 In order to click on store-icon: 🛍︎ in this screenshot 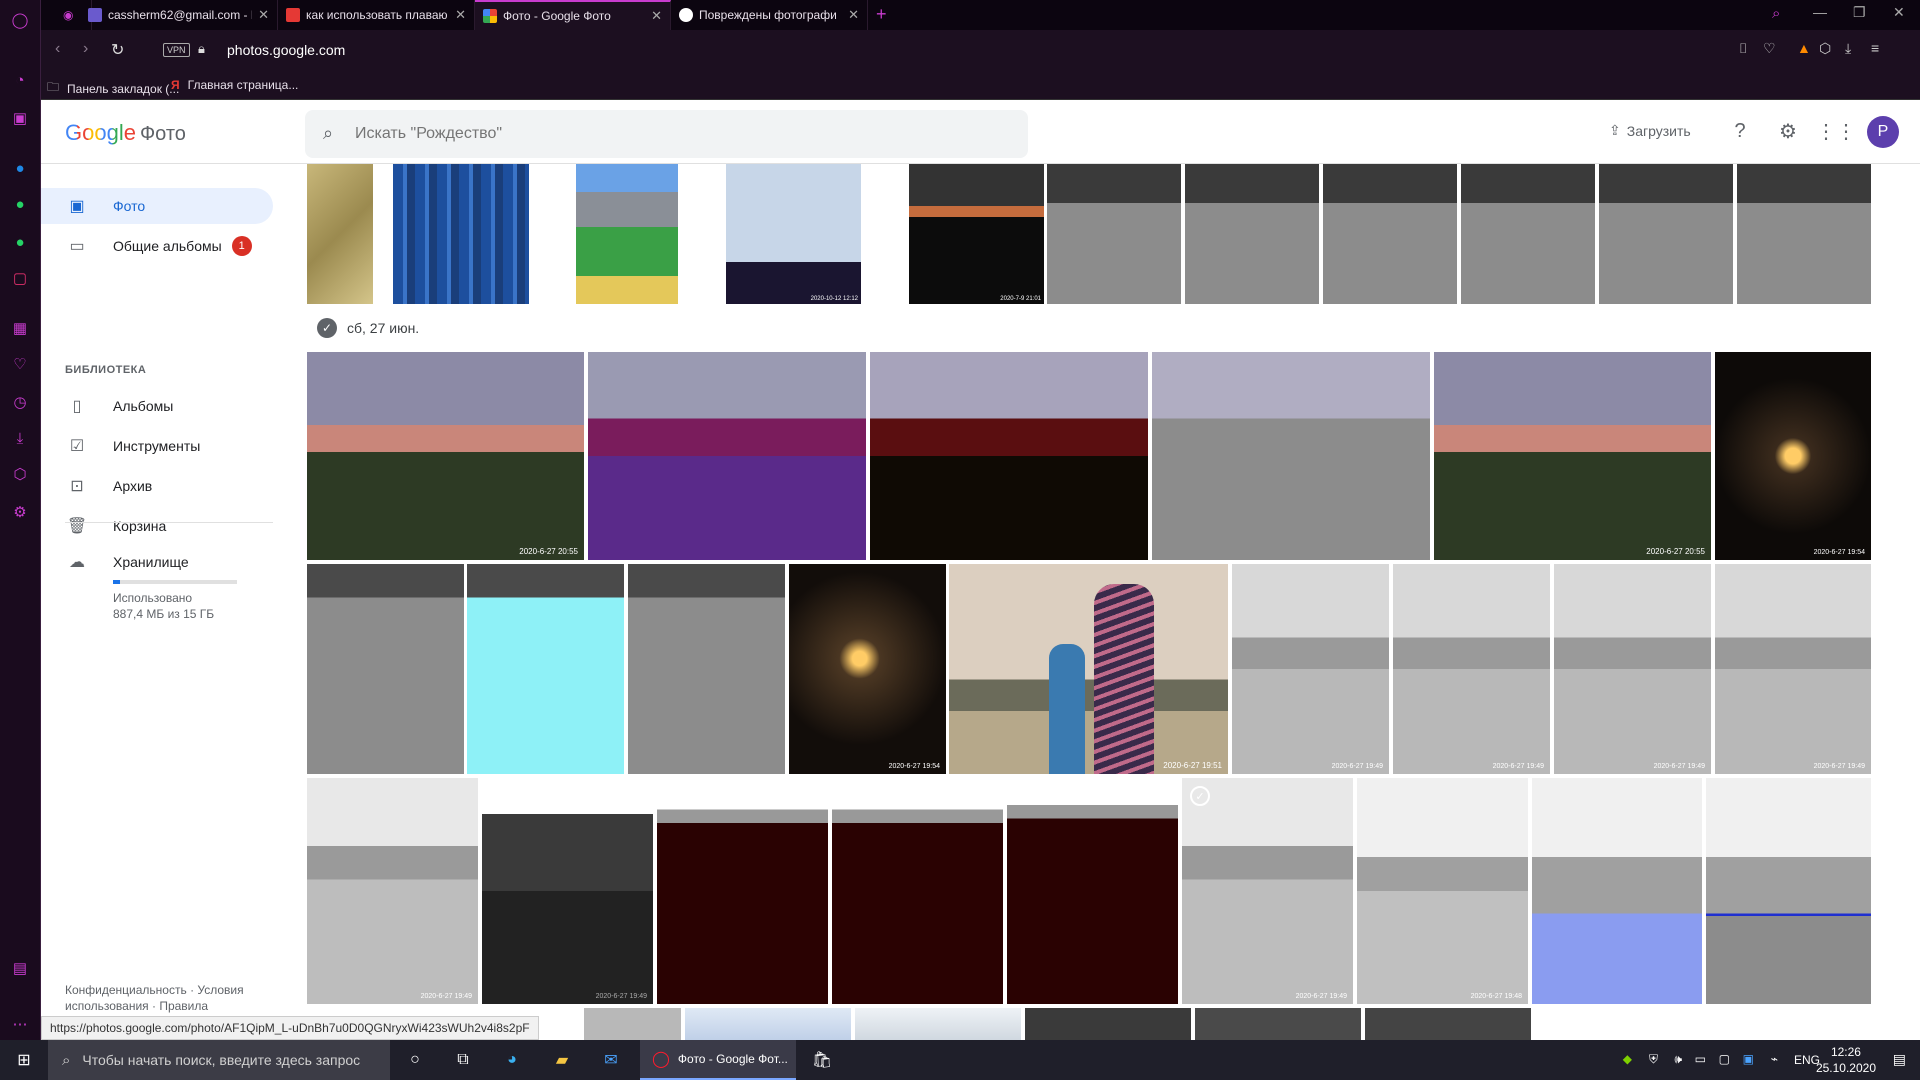, I will do `click(822, 1060)`.